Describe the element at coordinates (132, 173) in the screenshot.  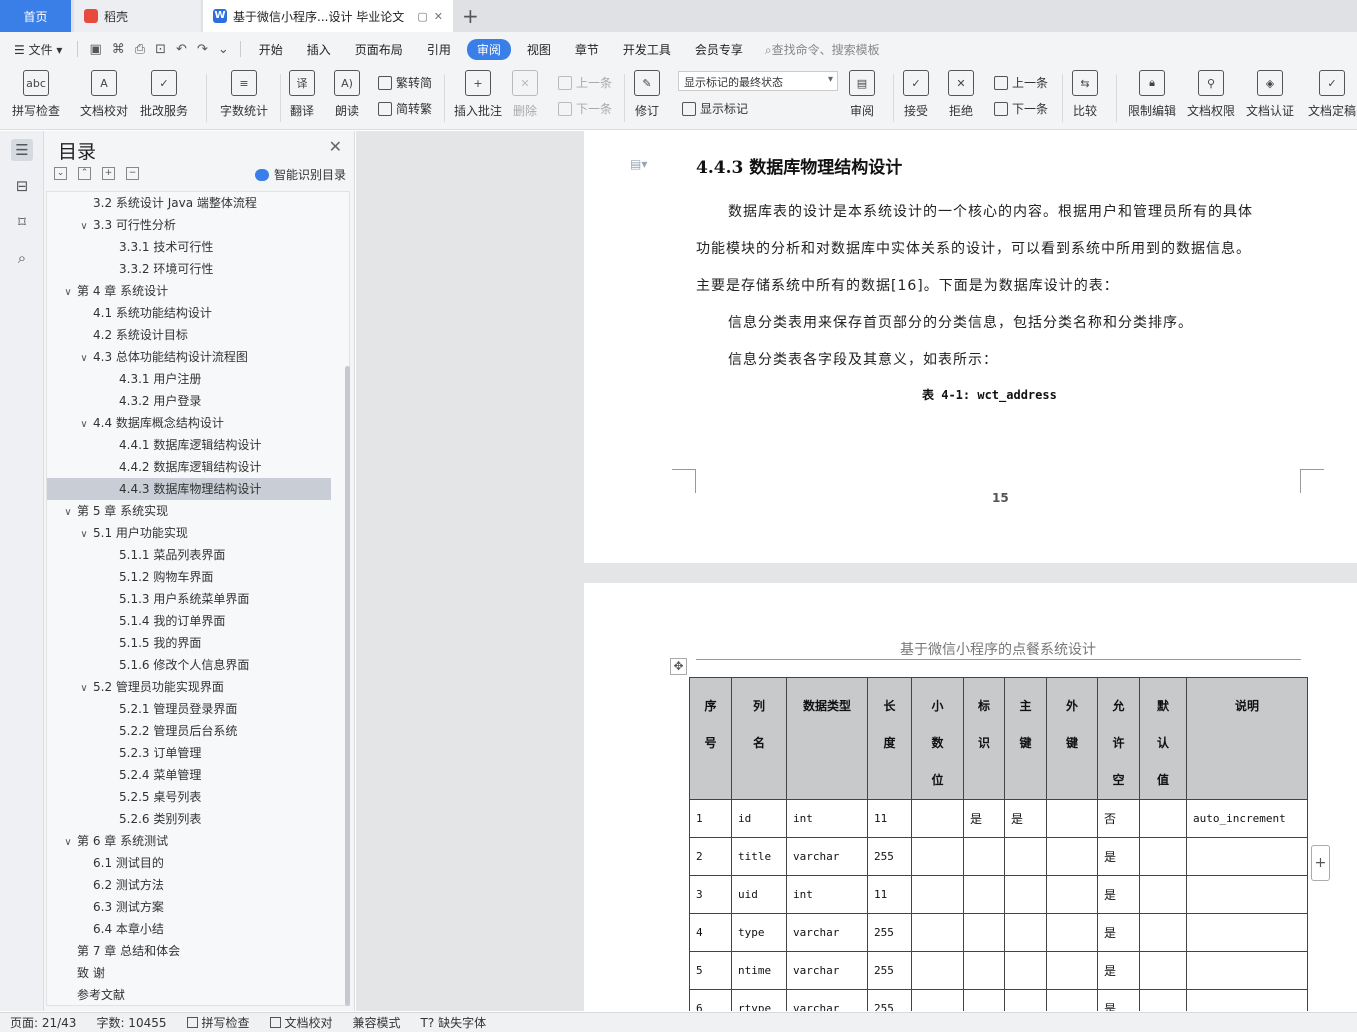
I see `remove-heading-icon: −` at that location.